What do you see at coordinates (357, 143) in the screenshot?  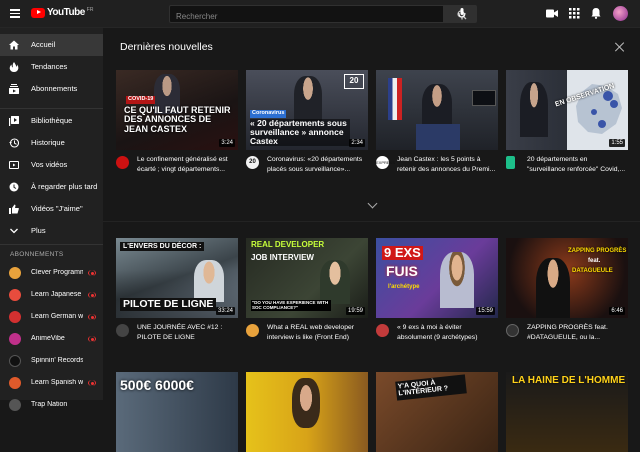 I see `video-duration: 2:34` at bounding box center [357, 143].